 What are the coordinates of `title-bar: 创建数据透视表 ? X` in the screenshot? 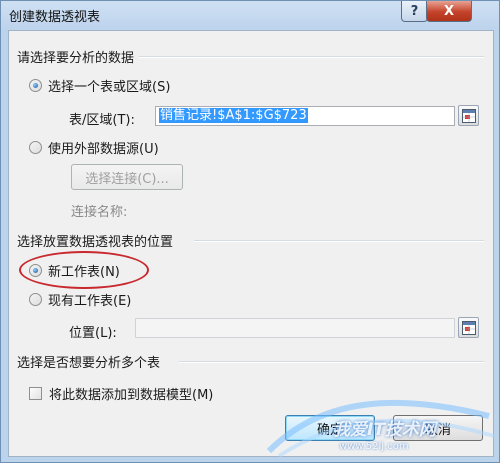 It's located at (250, 15).